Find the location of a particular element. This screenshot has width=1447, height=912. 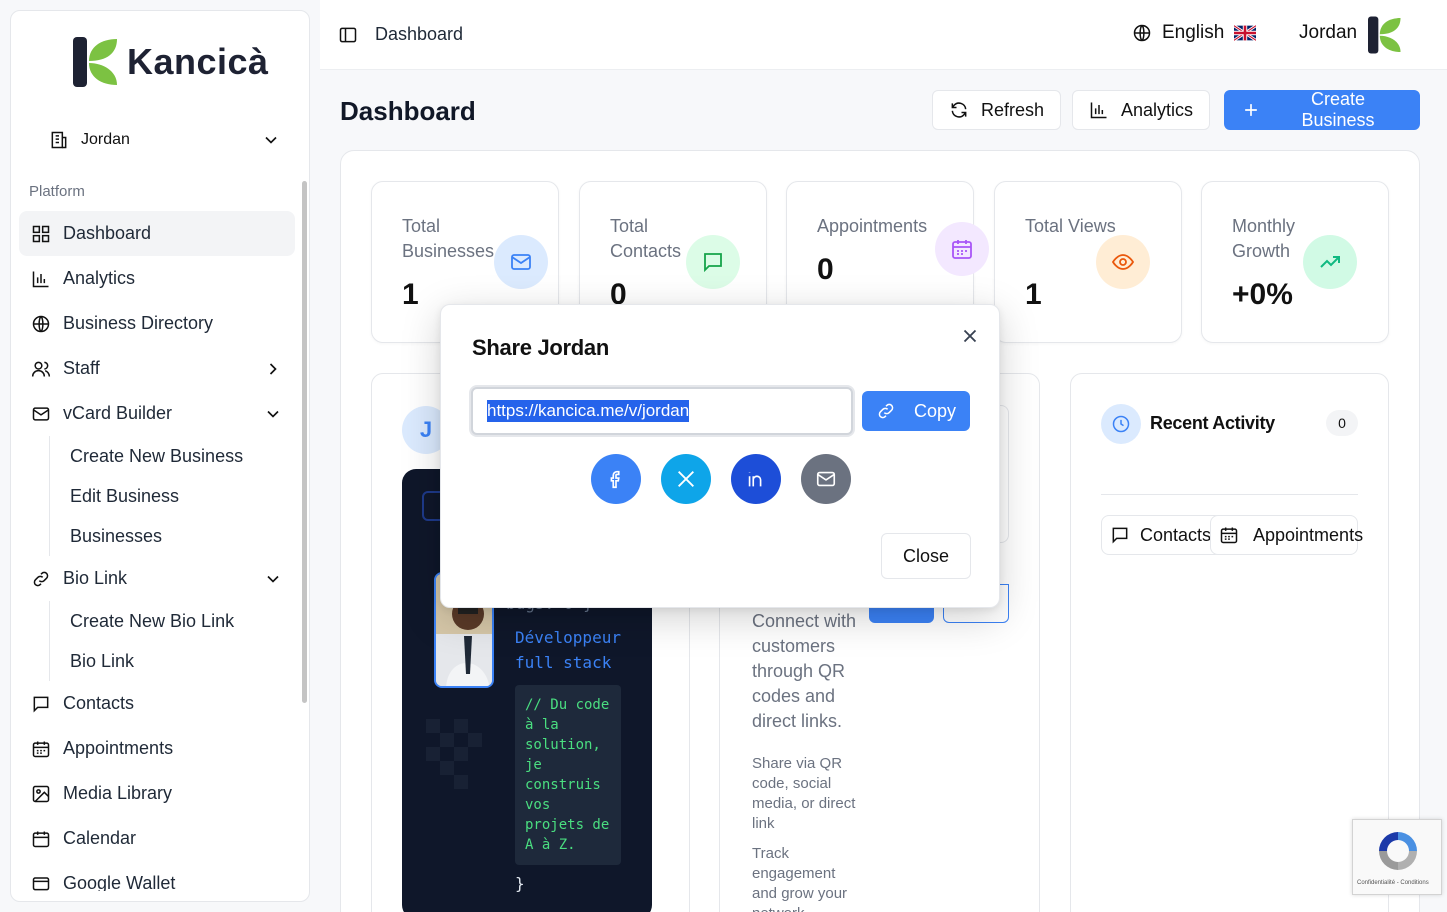

sidebar-item-label: Contacts is located at coordinates (99, 703).